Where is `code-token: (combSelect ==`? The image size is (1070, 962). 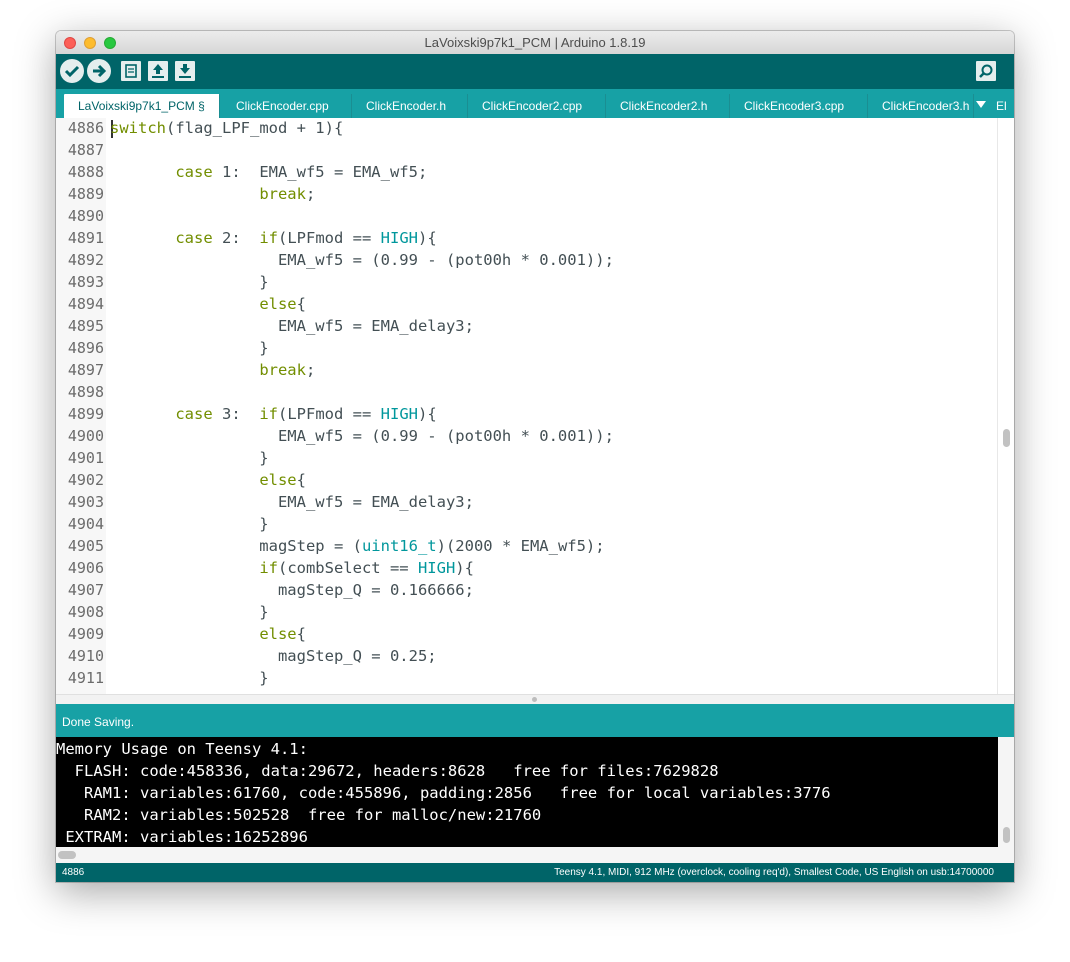
code-token: (combSelect == is located at coordinates (347, 568).